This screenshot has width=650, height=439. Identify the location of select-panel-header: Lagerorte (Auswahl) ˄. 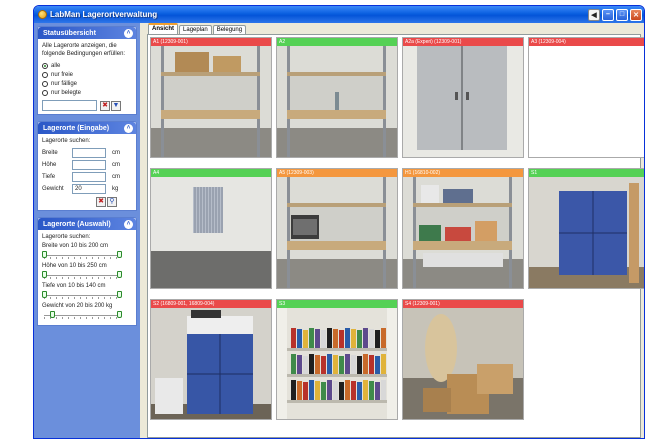
(87, 224).